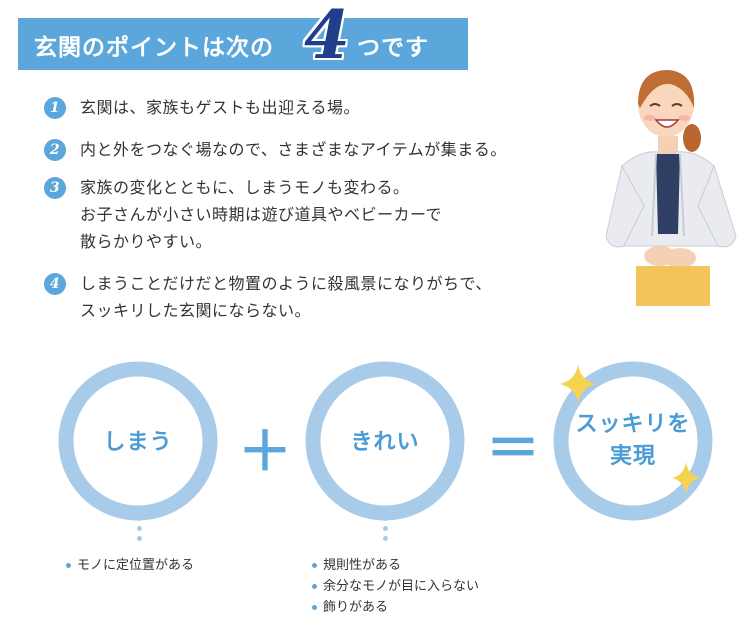  I want to click on result-line-1: スッキリを, so click(633, 424).